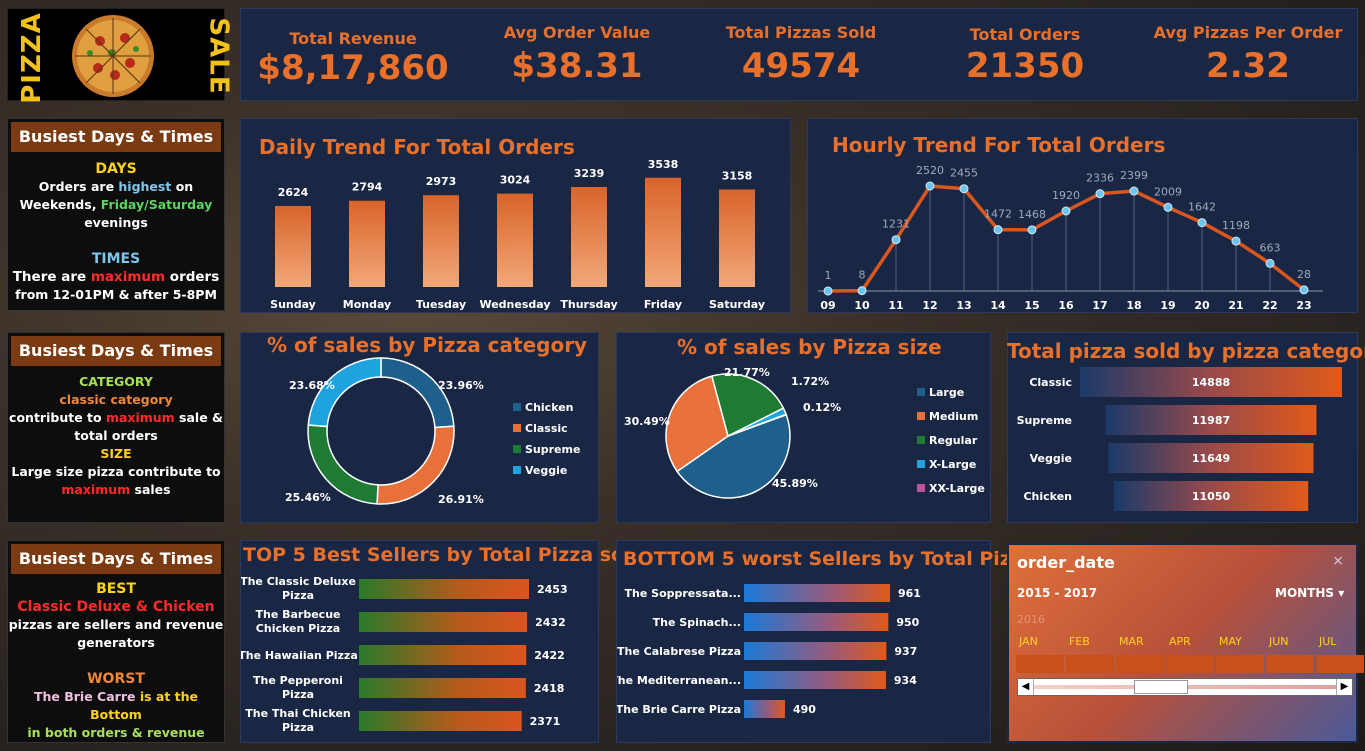  What do you see at coordinates (895, 305) in the screenshot?
I see `x-tick-label: 11` at bounding box center [895, 305].